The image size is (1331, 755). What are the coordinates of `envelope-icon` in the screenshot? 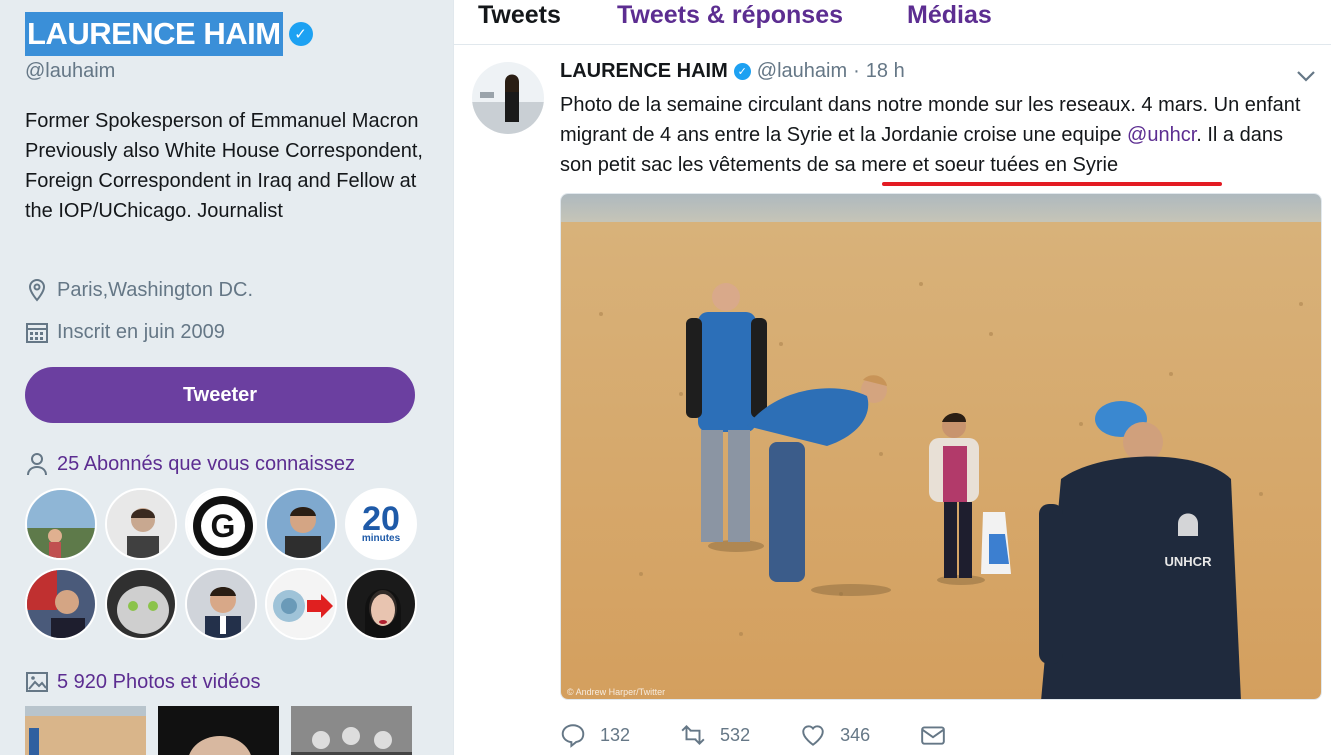 It's located at (933, 735).